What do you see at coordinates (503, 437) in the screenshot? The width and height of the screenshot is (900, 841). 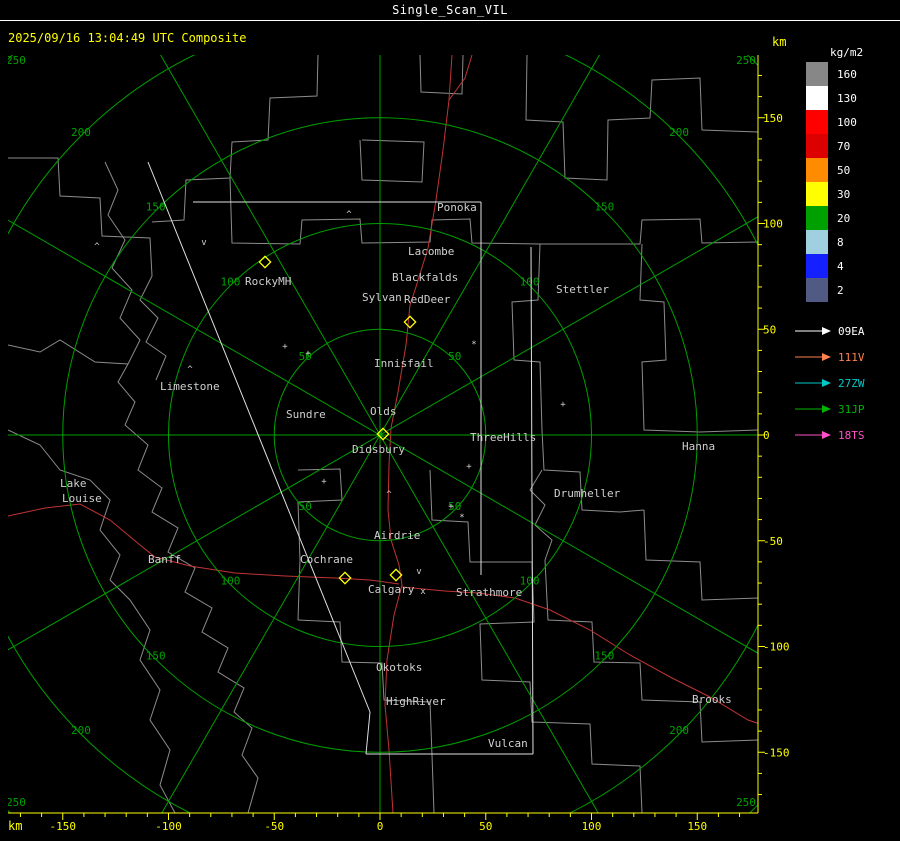 I see `city-label: ThreeHills` at bounding box center [503, 437].